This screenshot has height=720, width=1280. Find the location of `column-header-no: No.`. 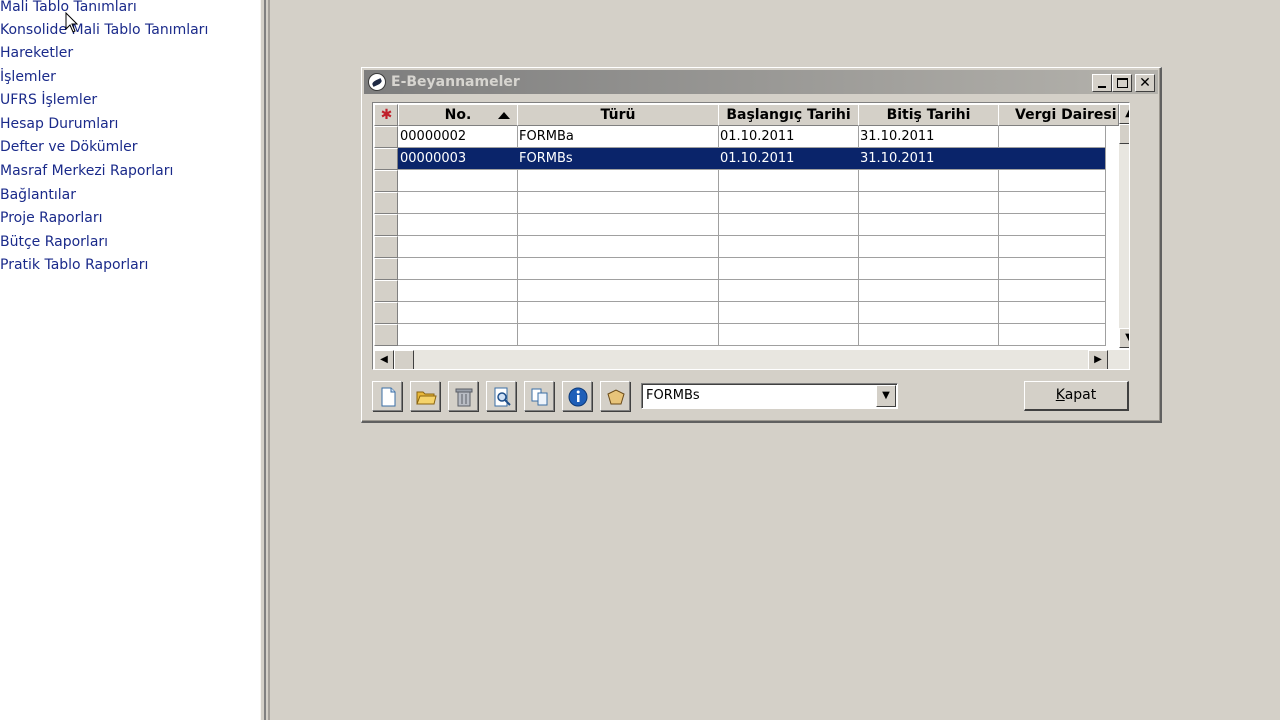

column-header-no: No. is located at coordinates (458, 115).